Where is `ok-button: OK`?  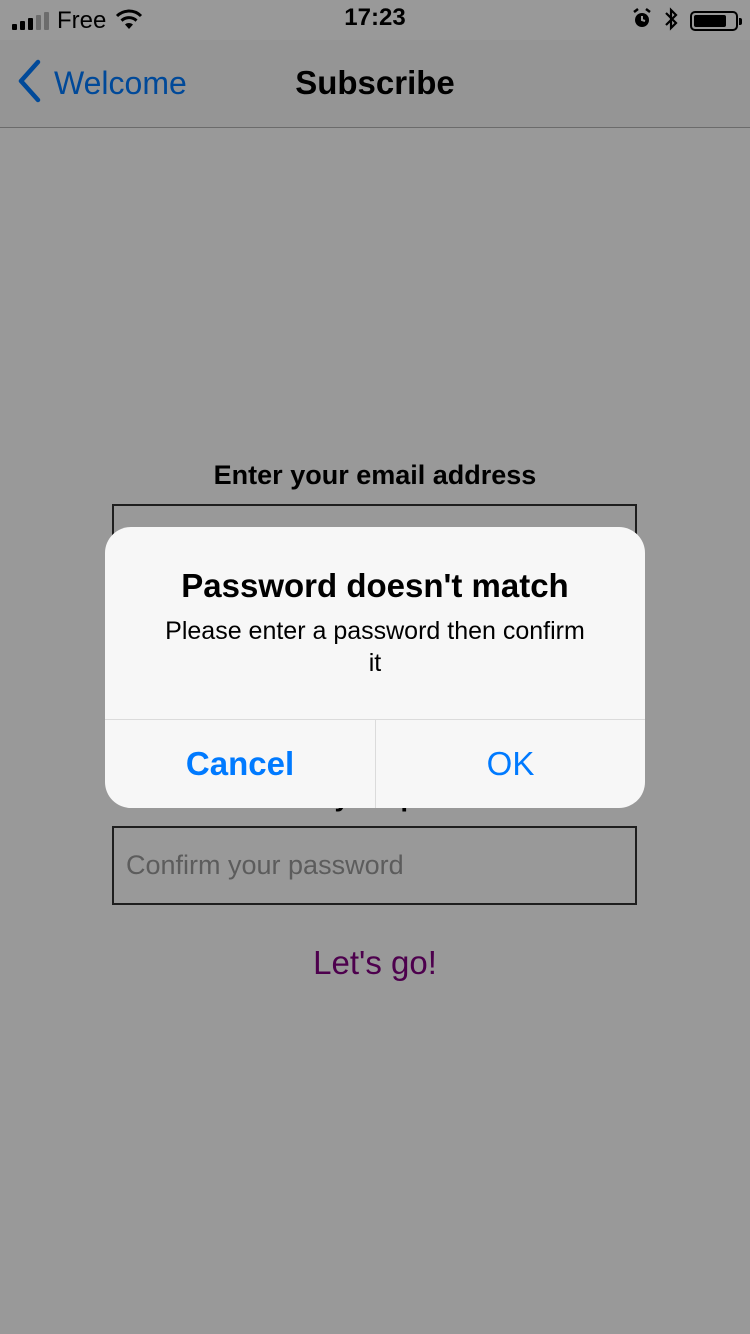 ok-button: OK is located at coordinates (510, 764).